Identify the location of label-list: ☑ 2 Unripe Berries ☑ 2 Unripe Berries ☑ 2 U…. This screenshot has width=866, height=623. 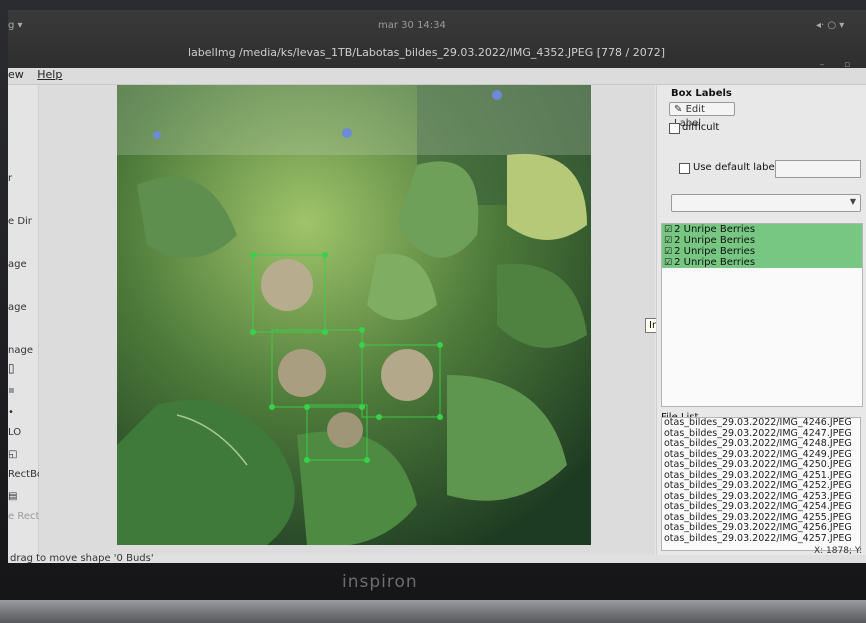
(762, 315).